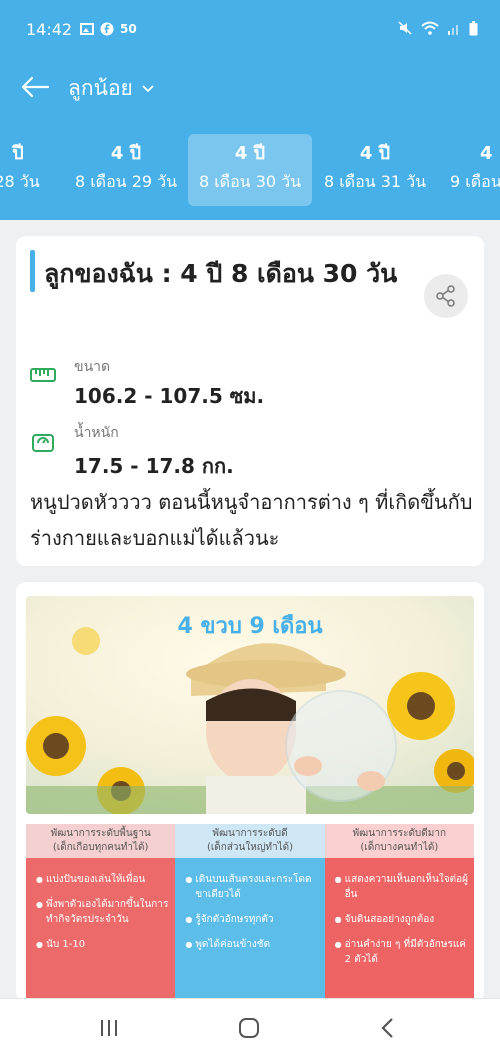 This screenshot has width=500, height=1056. What do you see at coordinates (92, 367) in the screenshot?
I see `size-label: ขนาด` at bounding box center [92, 367].